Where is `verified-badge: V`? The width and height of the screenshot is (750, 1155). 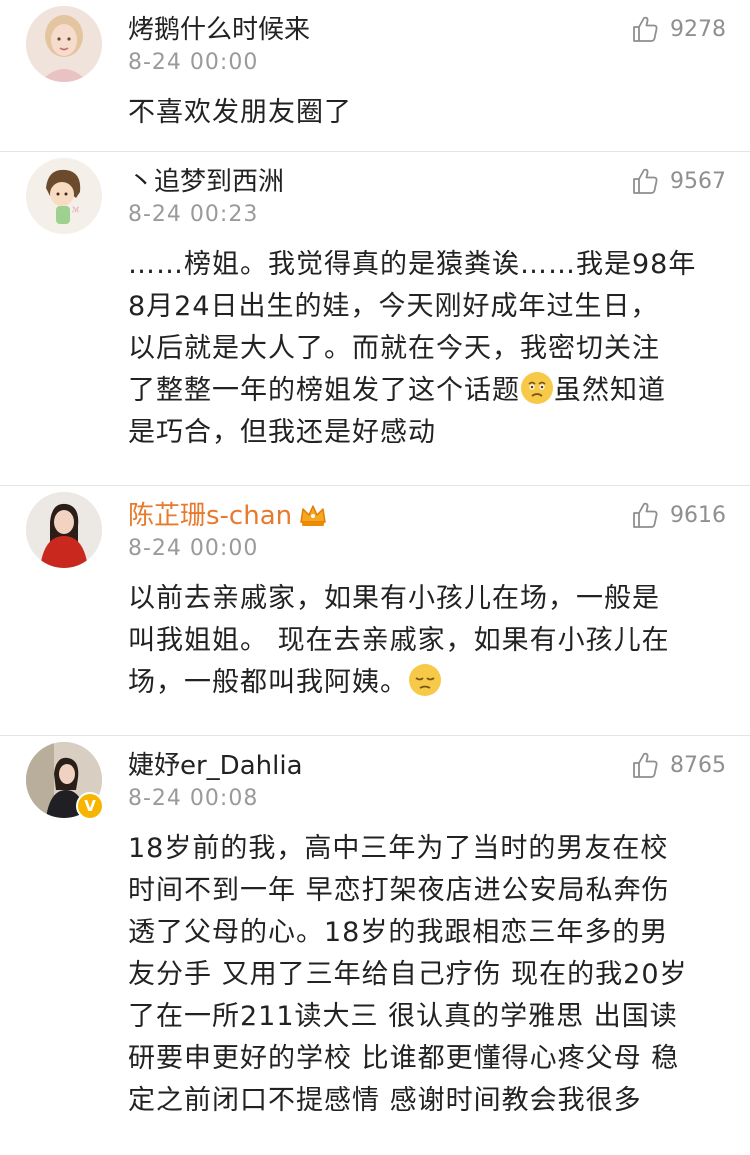
verified-badge: V is located at coordinates (90, 806).